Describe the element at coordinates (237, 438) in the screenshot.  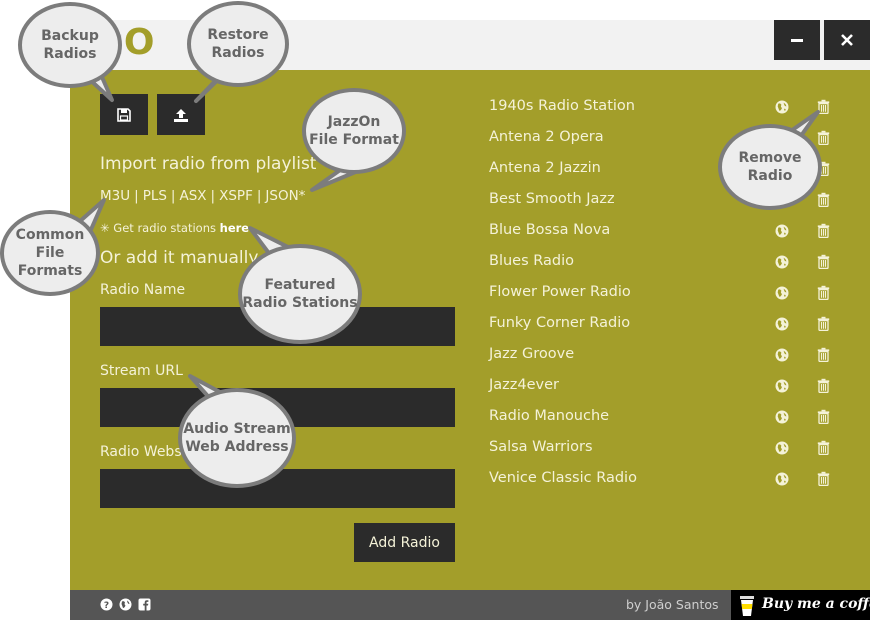
I see `callout-audio-stream-web-address: Audio Stream Web Address` at that location.